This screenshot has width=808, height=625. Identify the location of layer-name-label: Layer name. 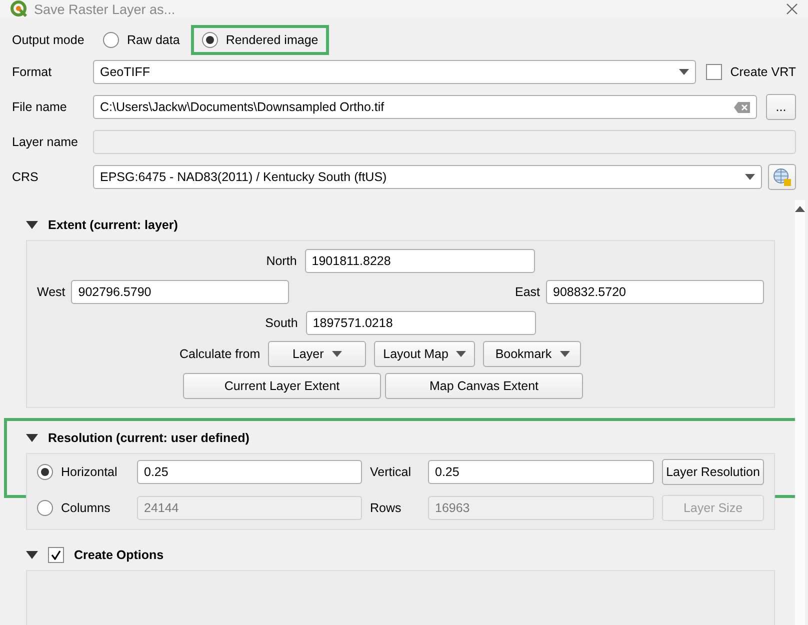
(46, 142).